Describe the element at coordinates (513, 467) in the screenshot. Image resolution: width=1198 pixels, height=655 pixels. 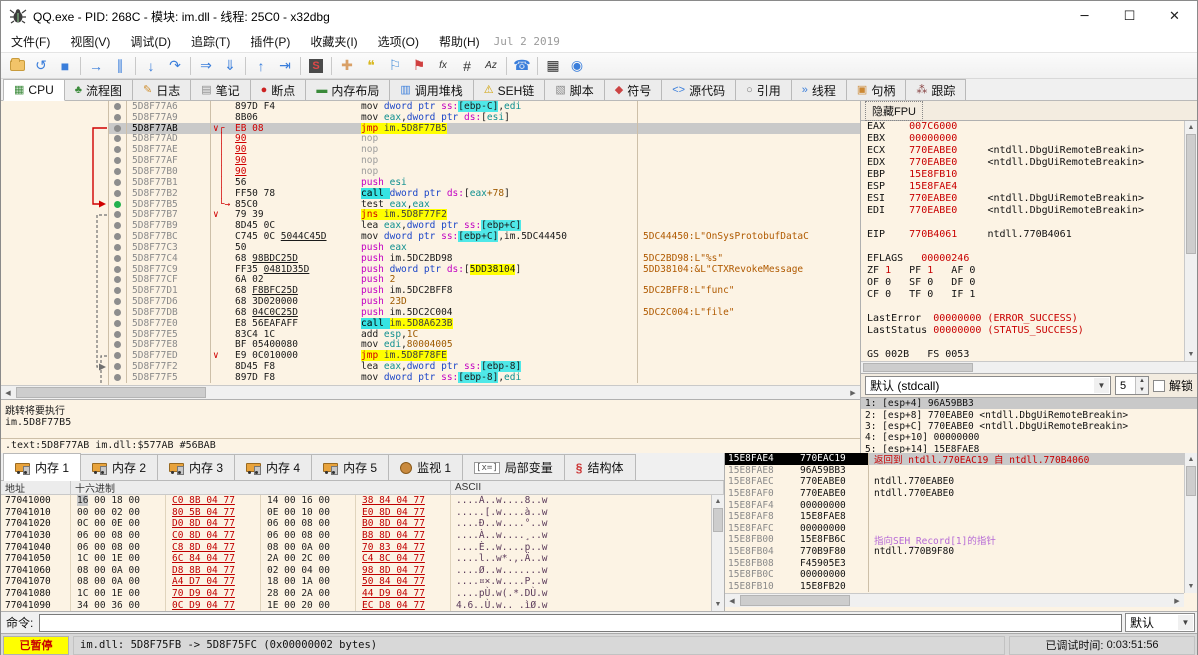
I see `tab-locals: [x=] 局部变量` at that location.